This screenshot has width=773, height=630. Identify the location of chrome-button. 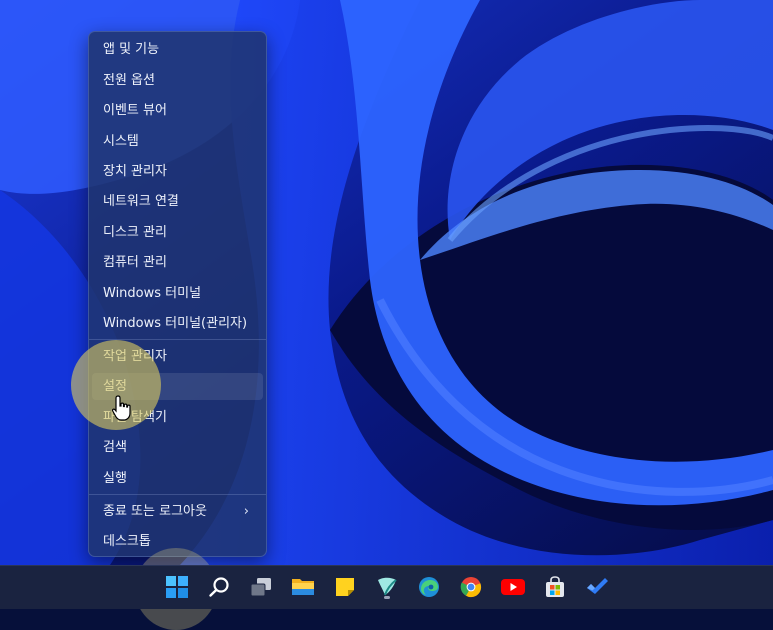
(471, 587).